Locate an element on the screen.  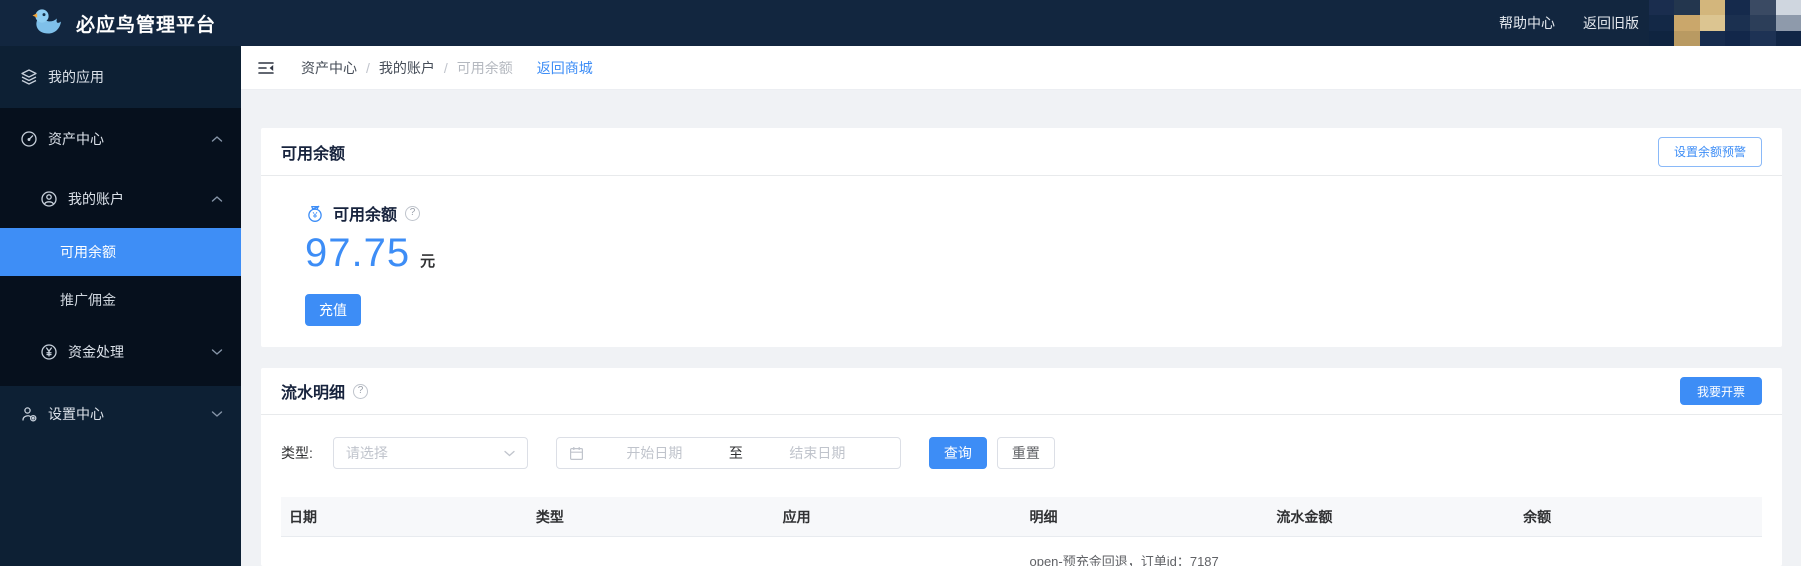
start-date-placeholder: 开始日期 is located at coordinates (654, 453).